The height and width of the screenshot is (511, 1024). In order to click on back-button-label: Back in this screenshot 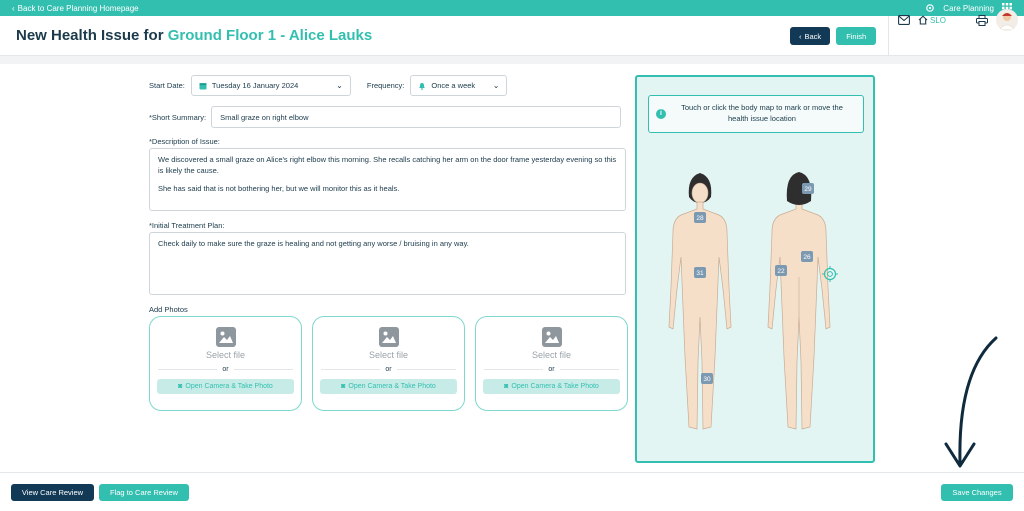, I will do `click(813, 36)`.